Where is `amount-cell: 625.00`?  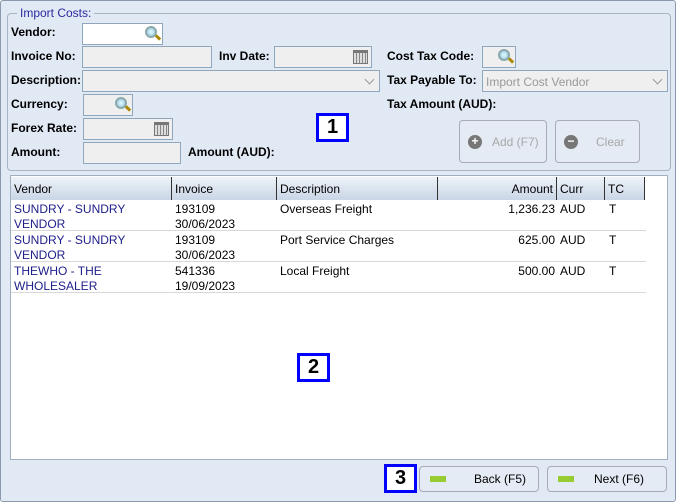
amount-cell: 625.00 is located at coordinates (536, 240).